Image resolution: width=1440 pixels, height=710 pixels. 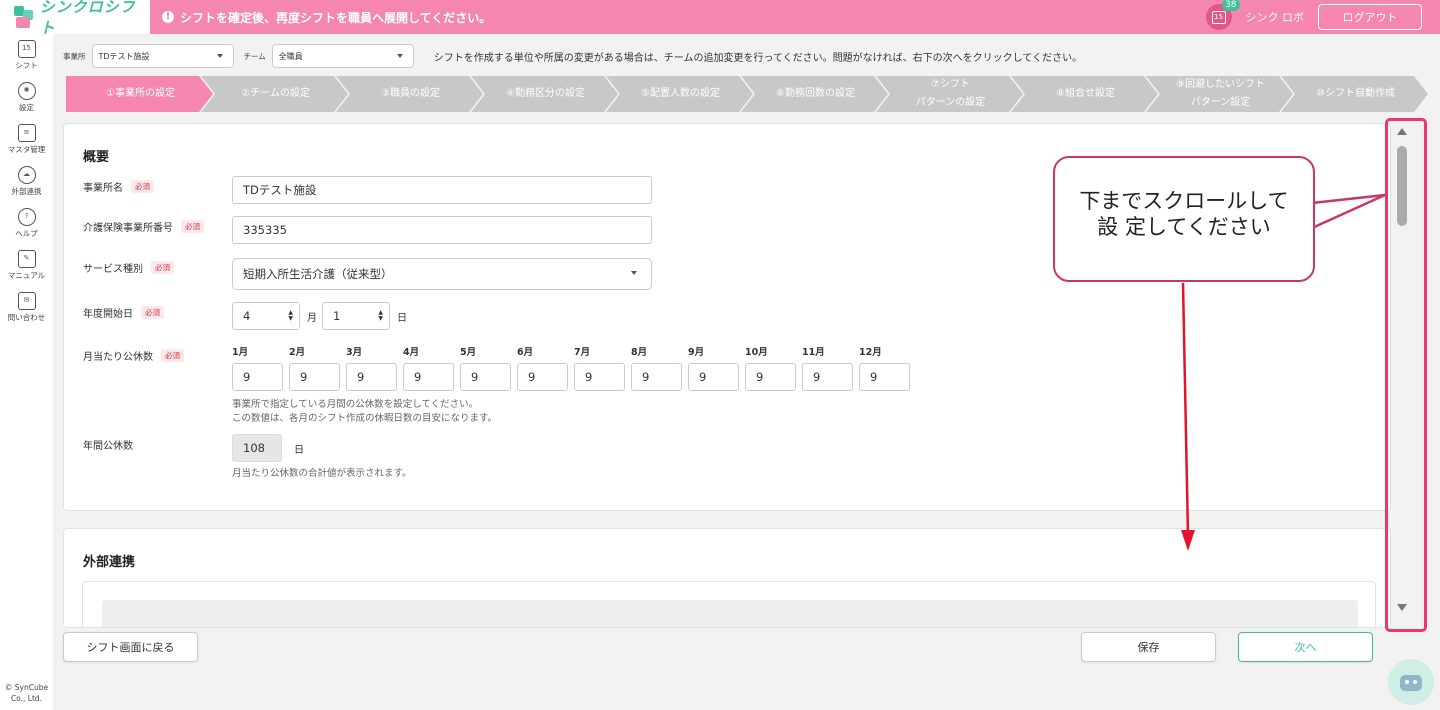 I want to click on service-type-select: 短期入所生活介護（従来型）, so click(x=442, y=274).